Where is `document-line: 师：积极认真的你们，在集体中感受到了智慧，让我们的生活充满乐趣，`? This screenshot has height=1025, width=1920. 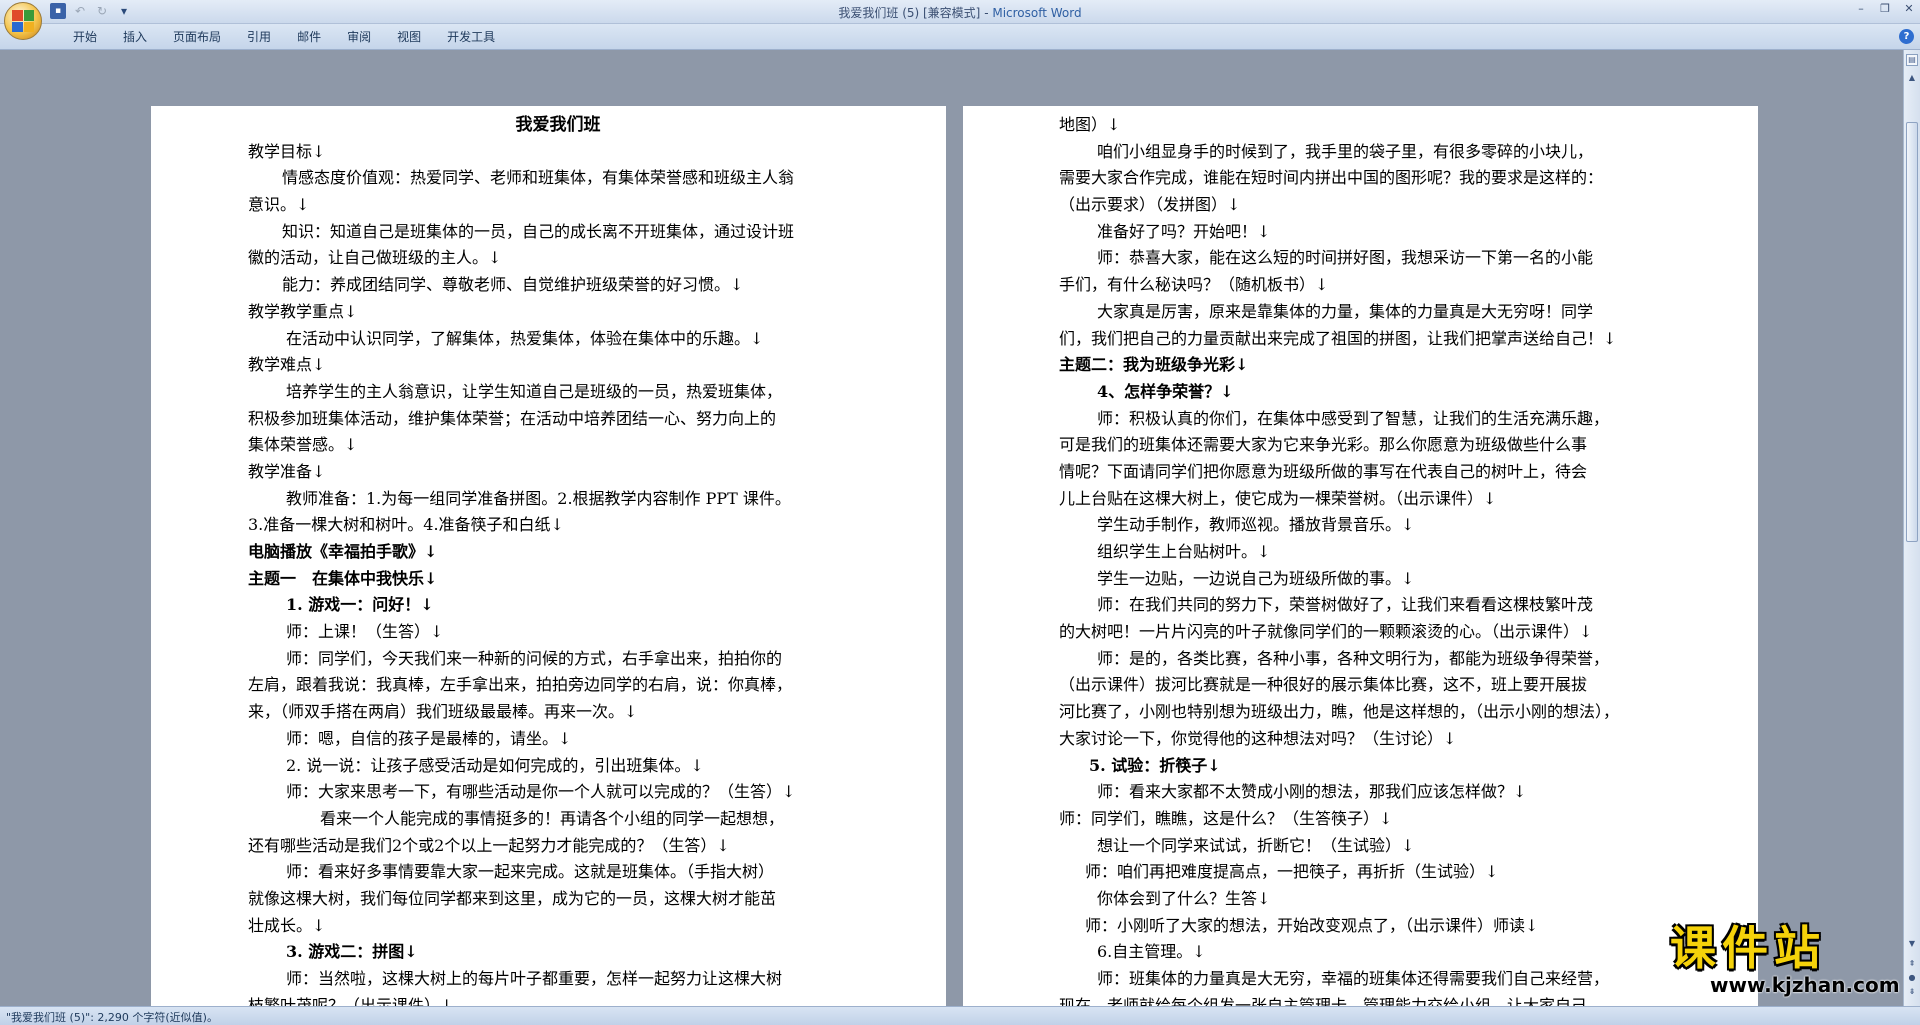 document-line: 师：积极认真的你们，在集体中感受到了智慧，让我们的生活充满乐趣， is located at coordinates (1353, 418).